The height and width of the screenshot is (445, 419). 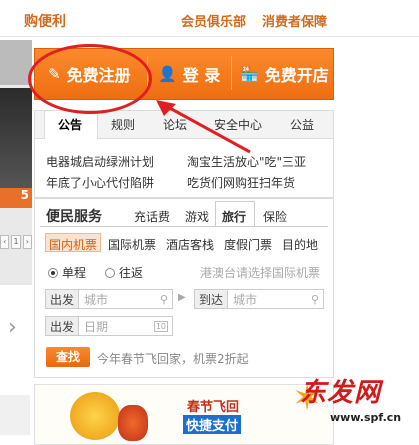 I want to click on tab-charity: 公益, so click(x=302, y=124).